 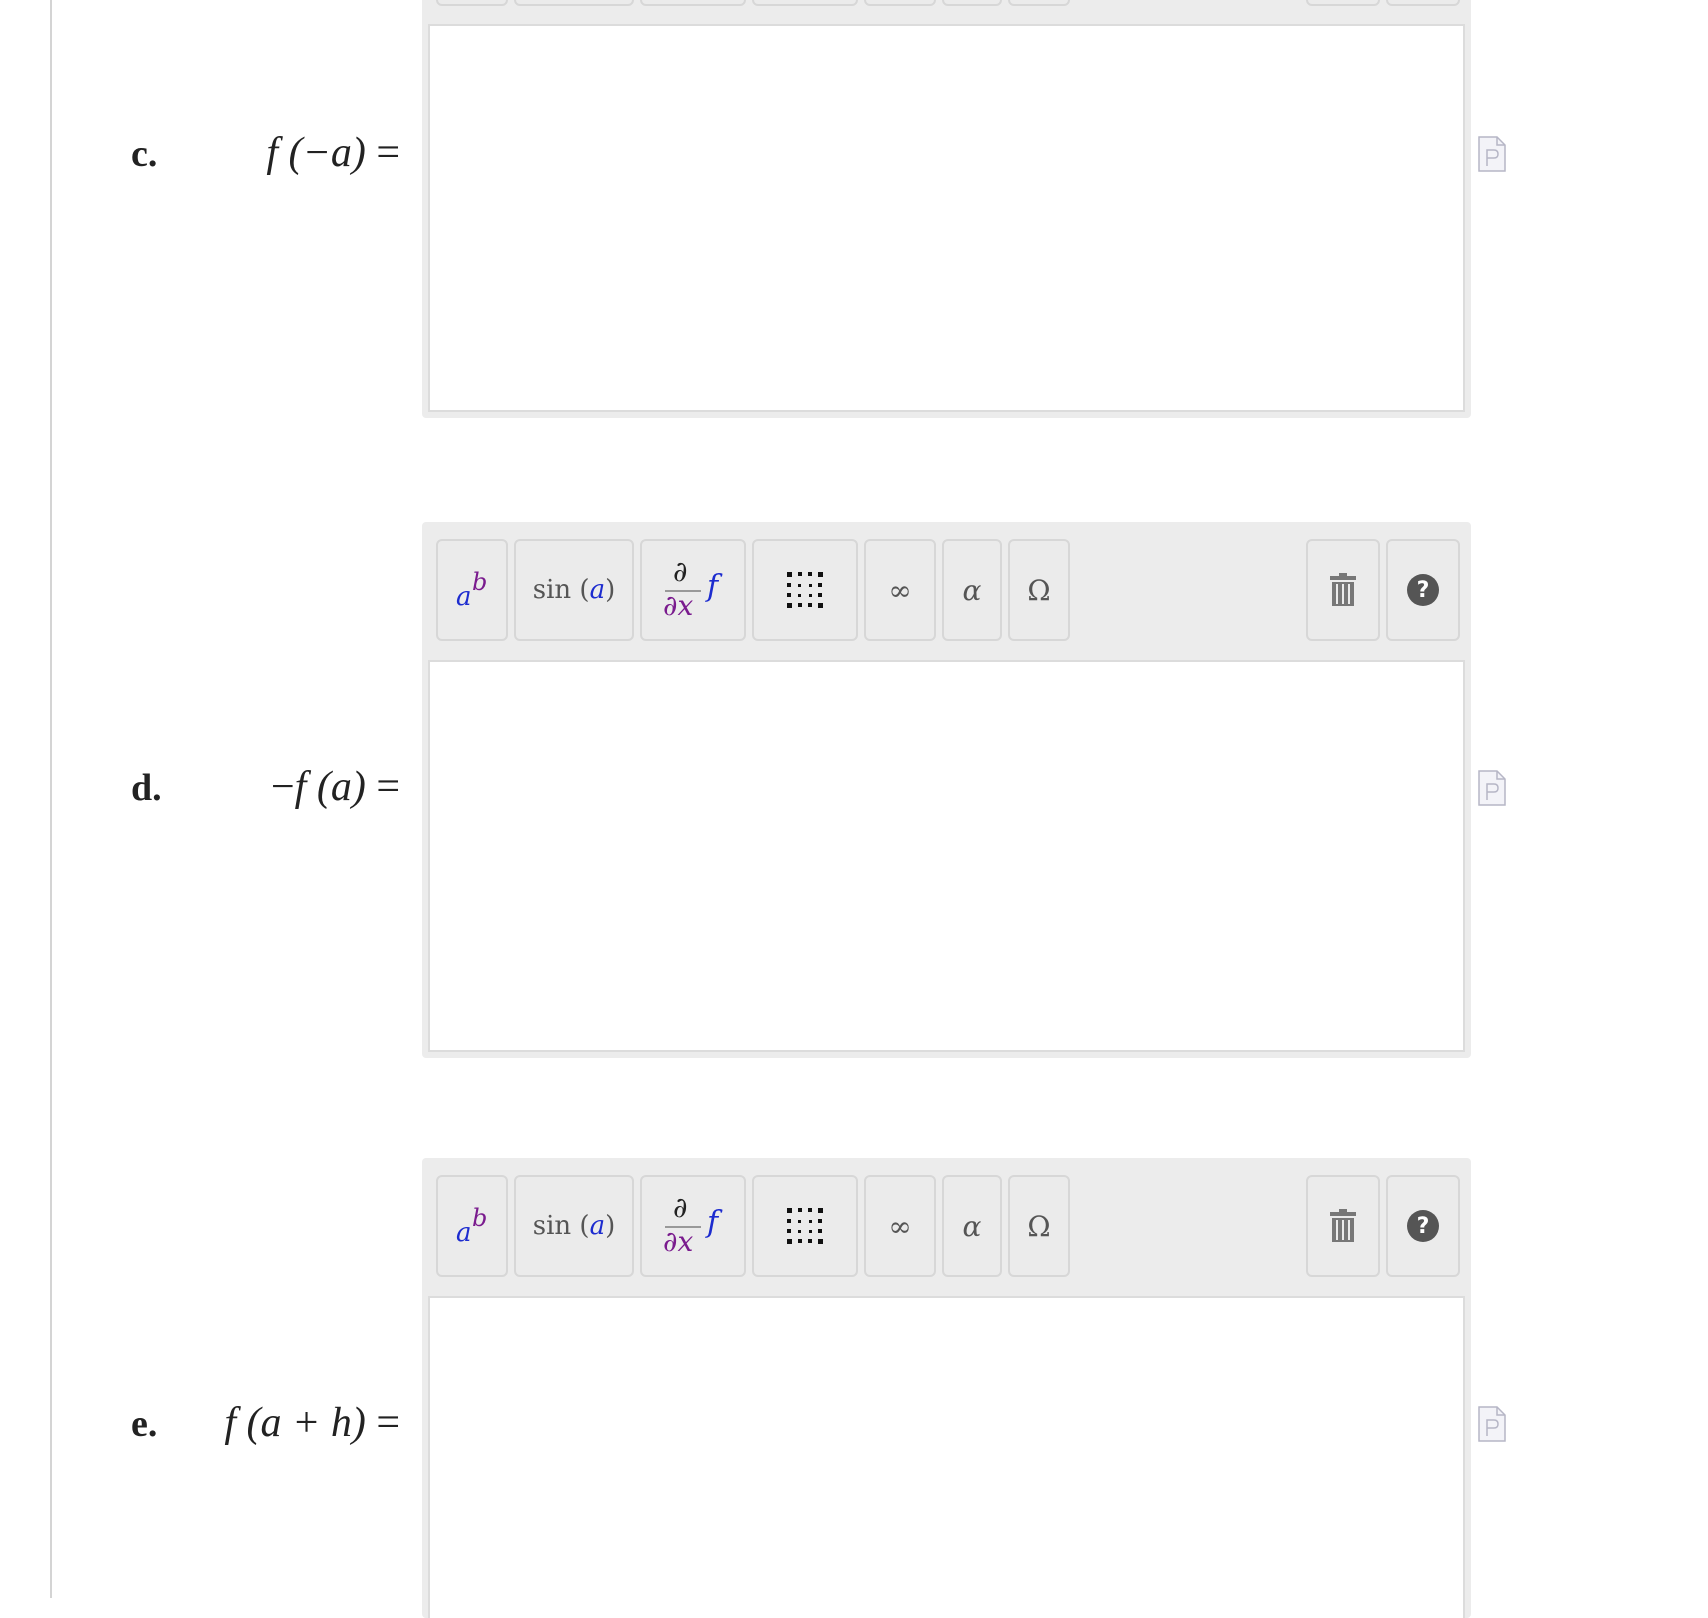 What do you see at coordinates (146, 788) in the screenshot?
I see `part-label-d: d.` at bounding box center [146, 788].